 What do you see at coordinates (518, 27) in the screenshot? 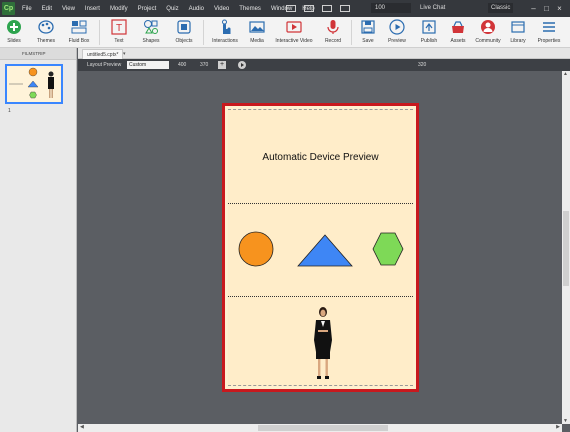
I see `library-icon` at bounding box center [518, 27].